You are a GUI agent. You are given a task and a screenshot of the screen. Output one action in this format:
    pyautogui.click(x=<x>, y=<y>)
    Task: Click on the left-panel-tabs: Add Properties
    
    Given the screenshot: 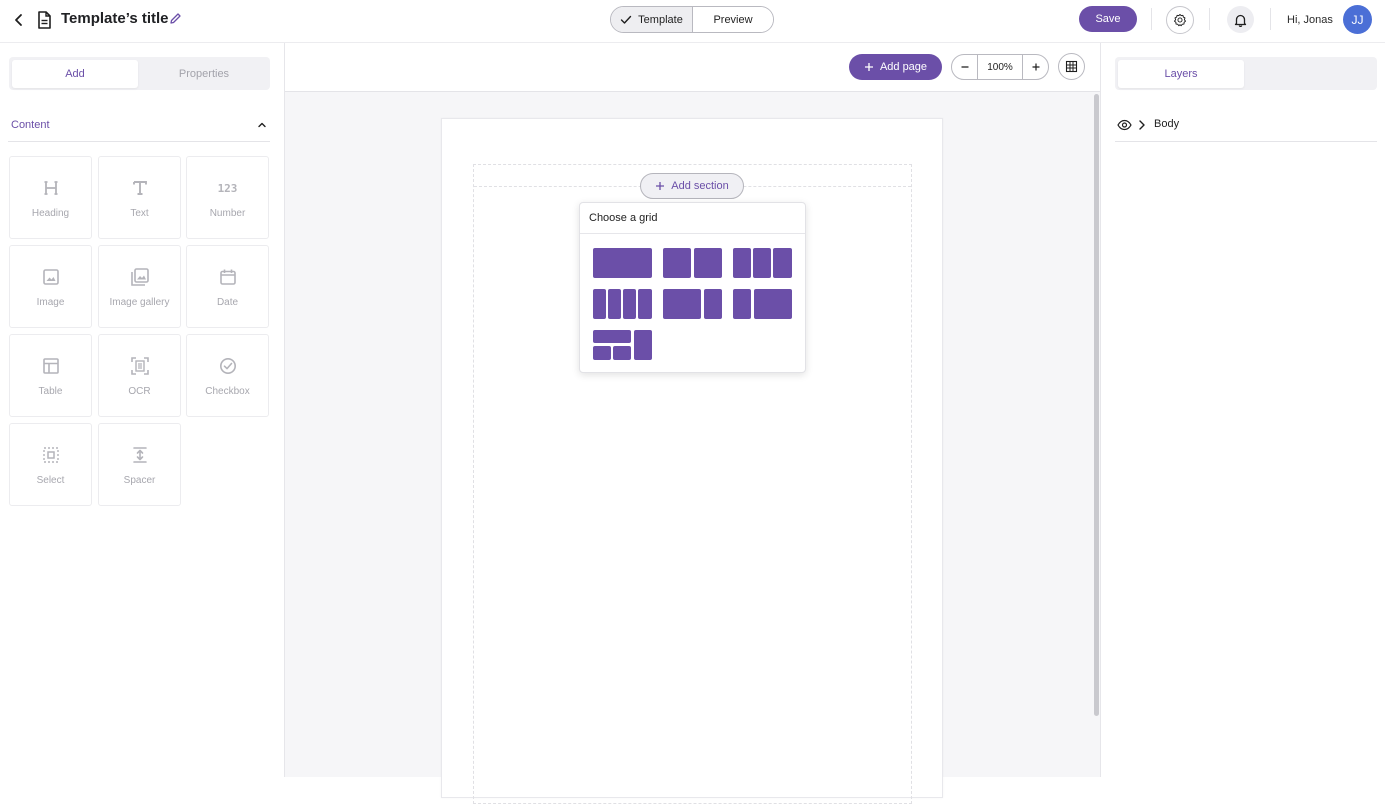 What is the action you would take?
    pyautogui.click(x=139, y=73)
    